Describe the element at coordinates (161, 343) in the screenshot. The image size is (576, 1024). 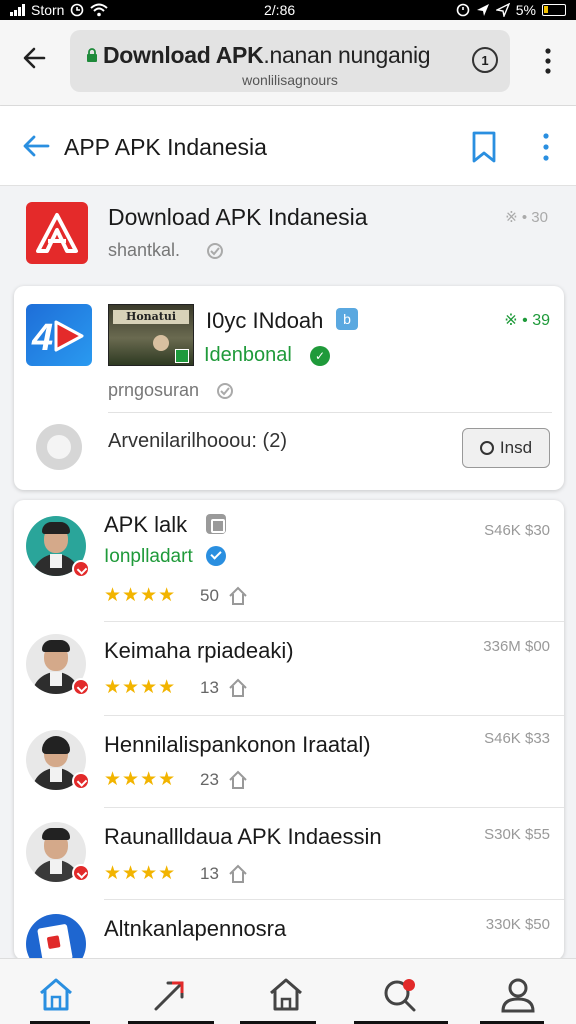
I see `thumbnail-figure` at that location.